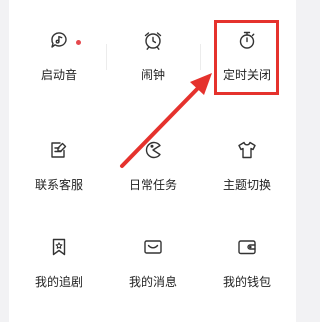 The height and width of the screenshot is (322, 320). Describe the element at coordinates (58, 75) in the screenshot. I see `menu-item-label: 启动音` at that location.